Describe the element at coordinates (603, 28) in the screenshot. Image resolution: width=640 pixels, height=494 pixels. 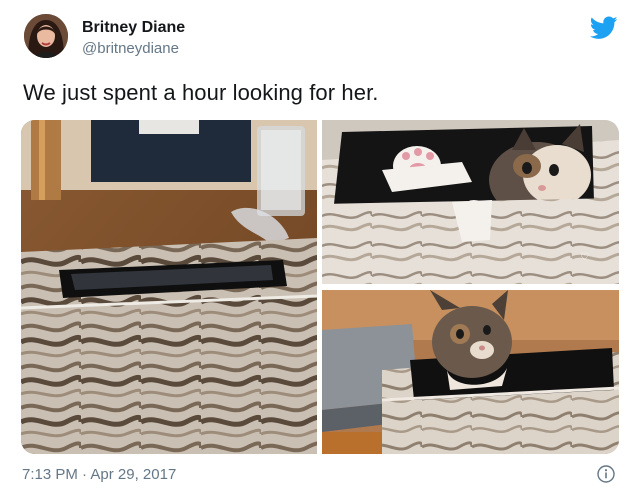
I see `twitter-bird-icon` at that location.